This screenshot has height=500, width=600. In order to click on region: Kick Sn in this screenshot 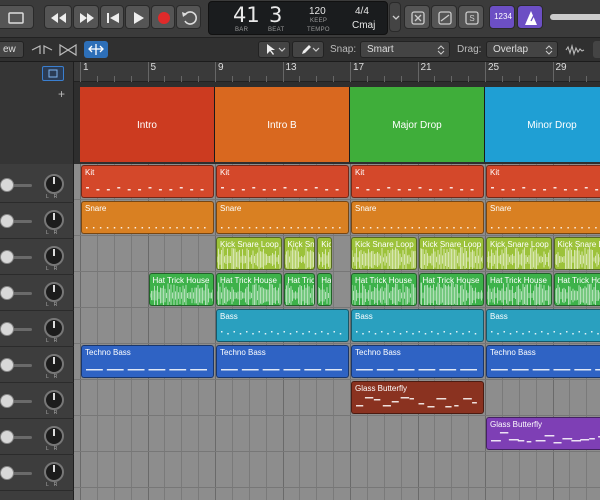, I will do `click(299, 253)`.